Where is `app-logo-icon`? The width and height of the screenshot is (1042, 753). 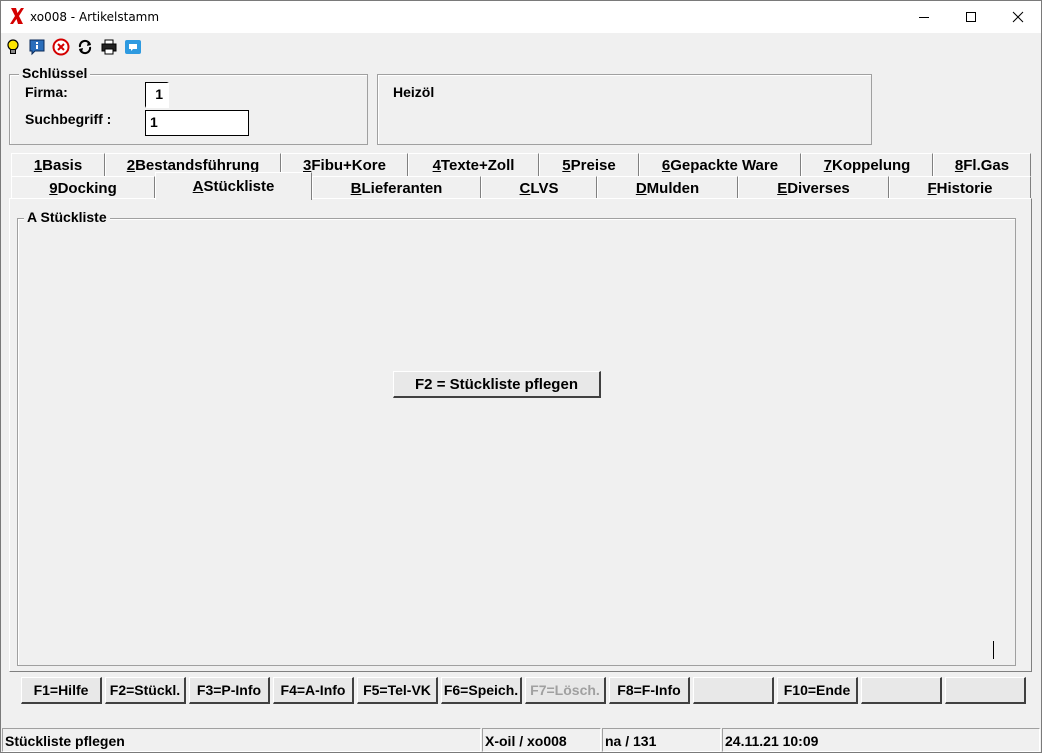
app-logo-icon is located at coordinates (17, 16).